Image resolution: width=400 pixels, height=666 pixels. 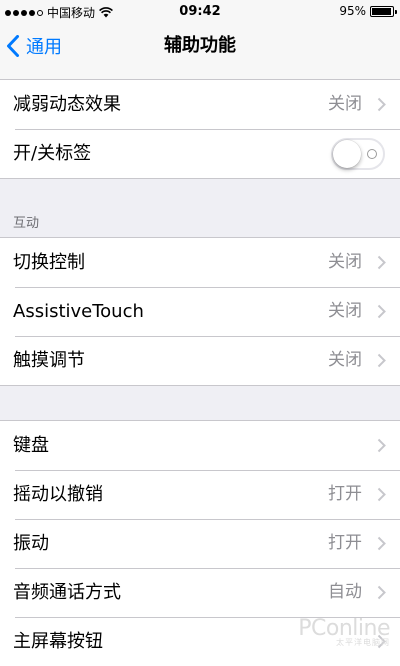 I want to click on settings-group-display: 减弱动态效果 关闭 开/关标签, so click(x=200, y=129).